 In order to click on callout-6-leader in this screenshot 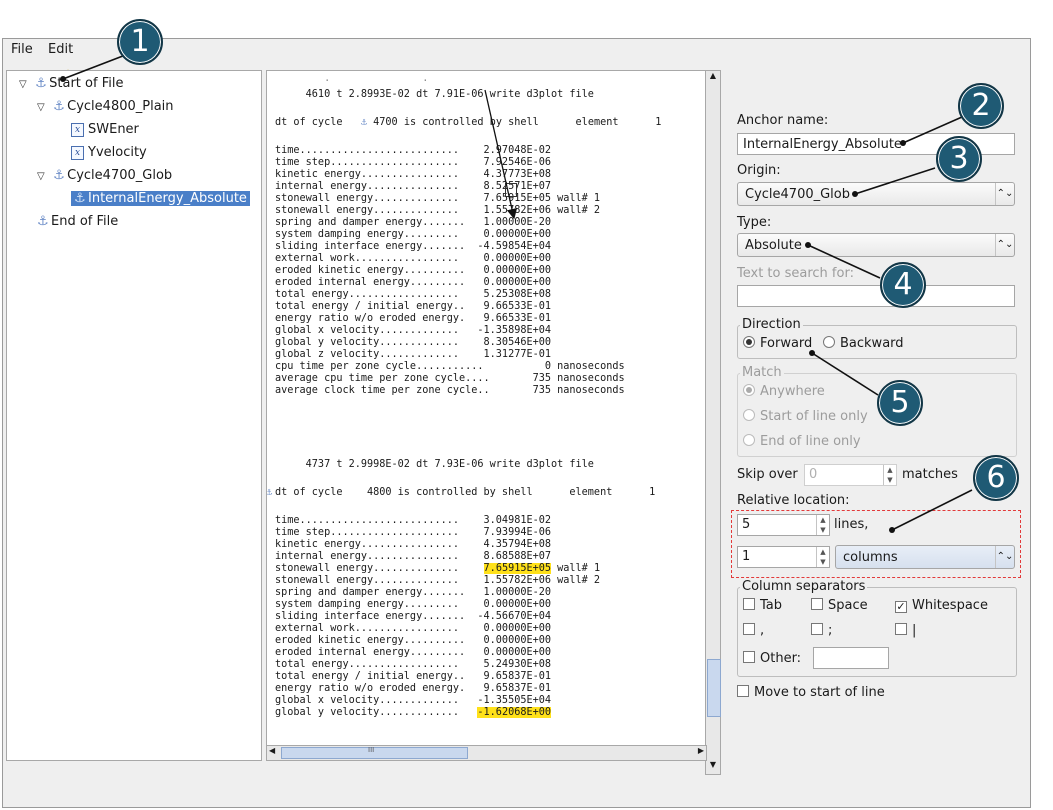, I will do `click(932, 510)`.